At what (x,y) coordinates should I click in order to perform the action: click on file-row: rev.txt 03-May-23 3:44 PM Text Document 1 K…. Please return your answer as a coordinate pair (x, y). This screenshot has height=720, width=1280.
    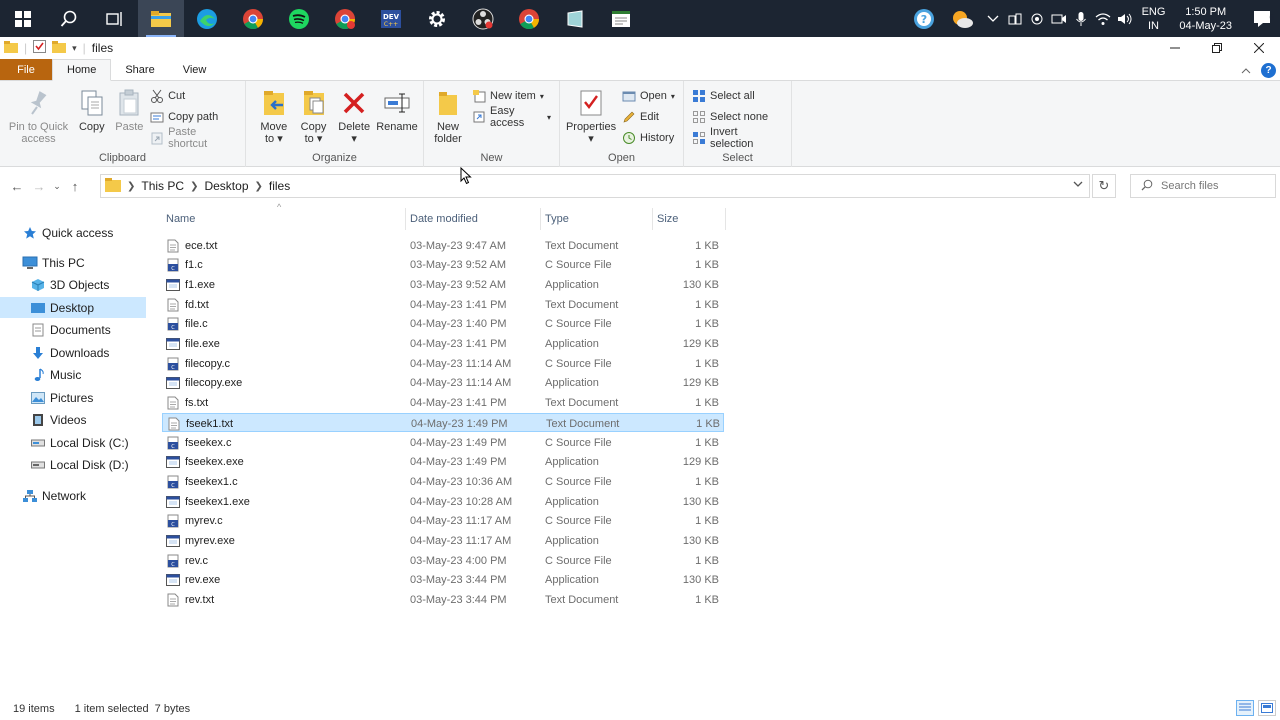
    Looking at the image, I should click on (443, 600).